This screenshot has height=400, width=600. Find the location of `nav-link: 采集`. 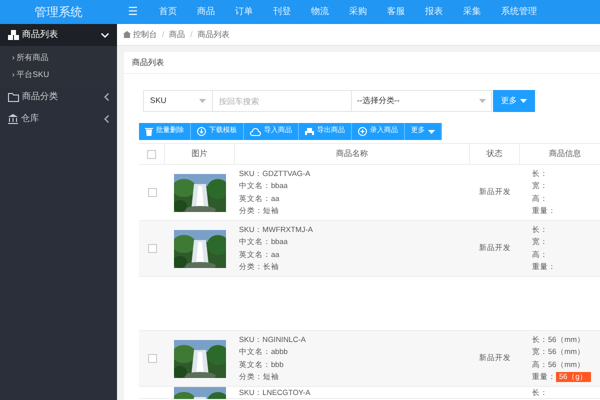

nav-link: 采集 is located at coordinates (472, 12).